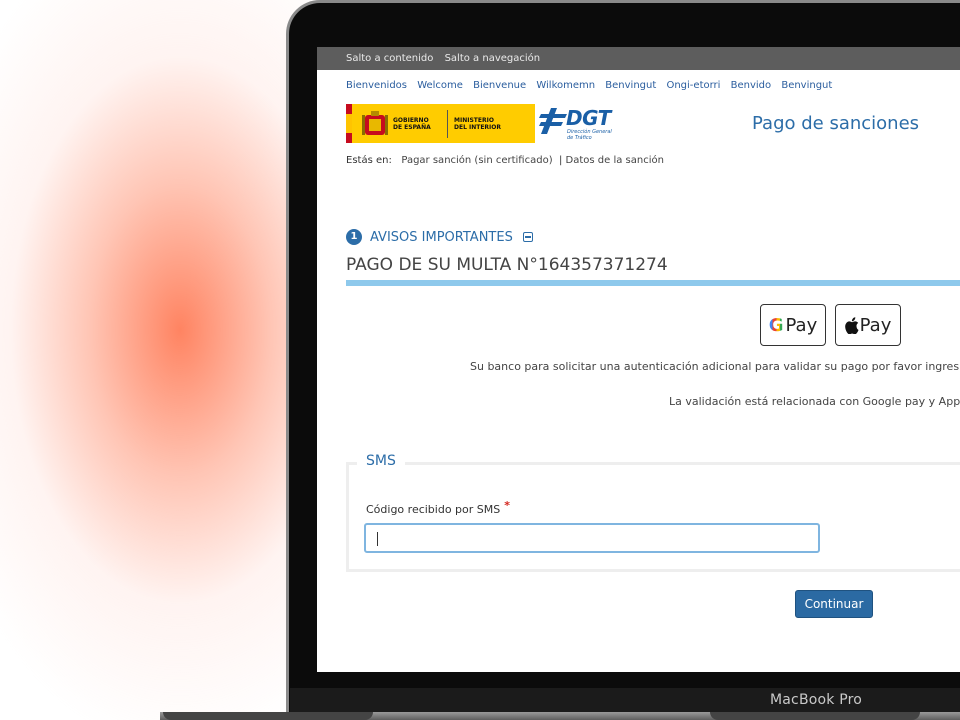  I want to click on google-pay-label: Pay, so click(801, 325).